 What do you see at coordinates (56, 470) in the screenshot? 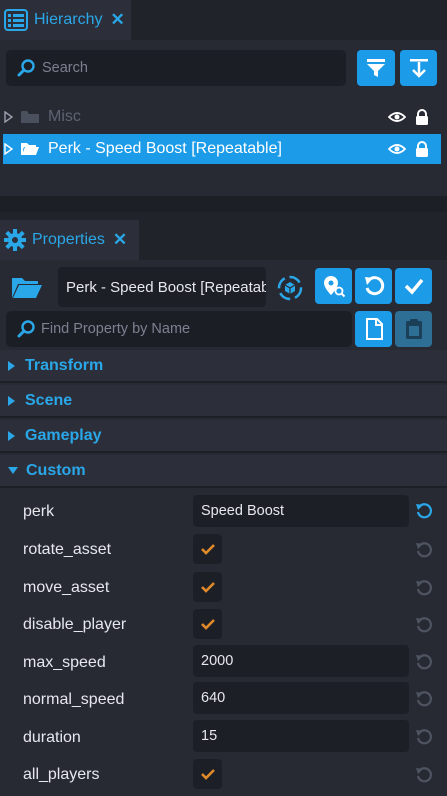
I see `section-label: Custom` at bounding box center [56, 470].